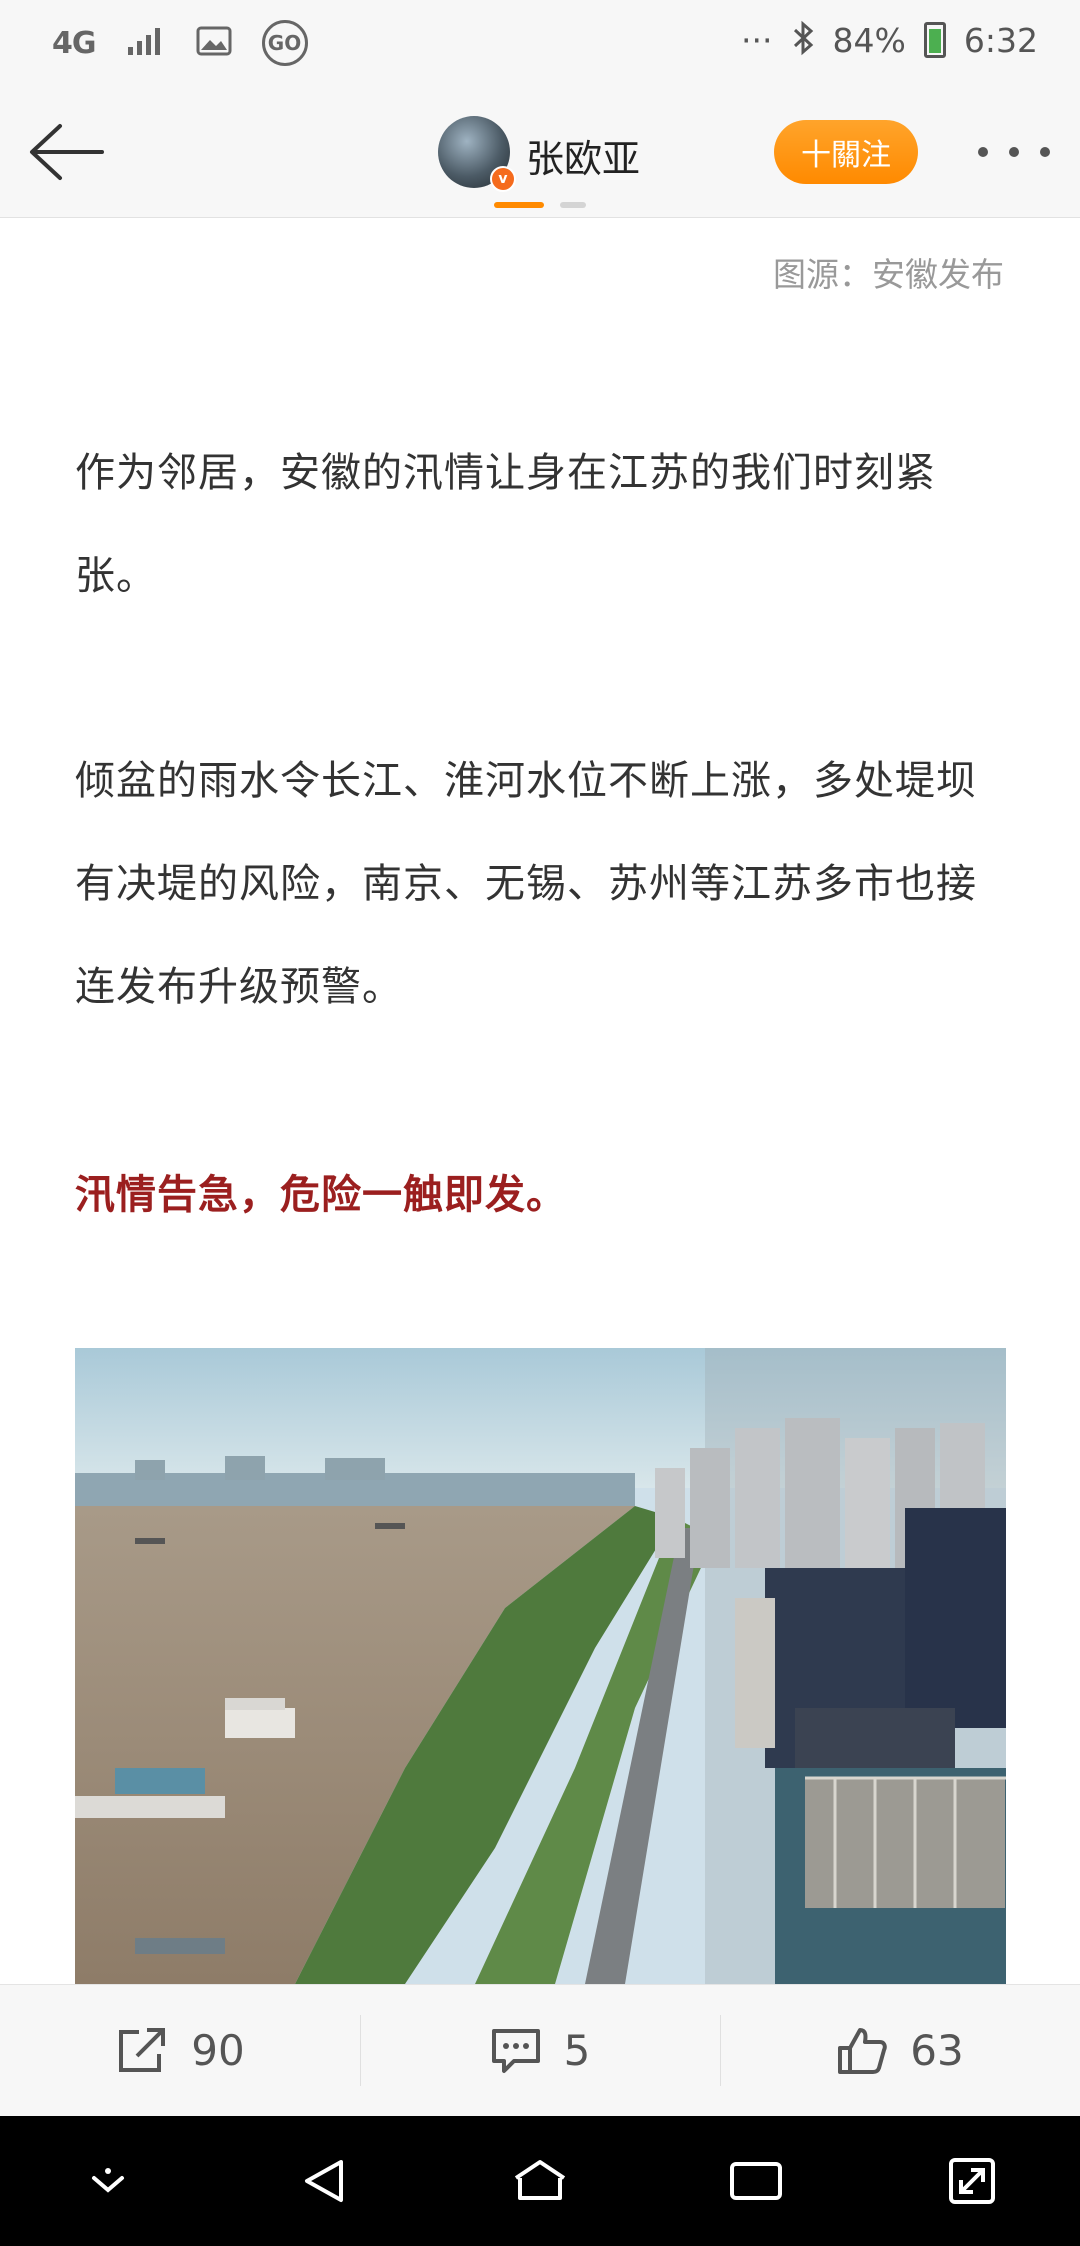 This screenshot has width=1080, height=2246. I want to click on share-count: 90, so click(218, 2050).